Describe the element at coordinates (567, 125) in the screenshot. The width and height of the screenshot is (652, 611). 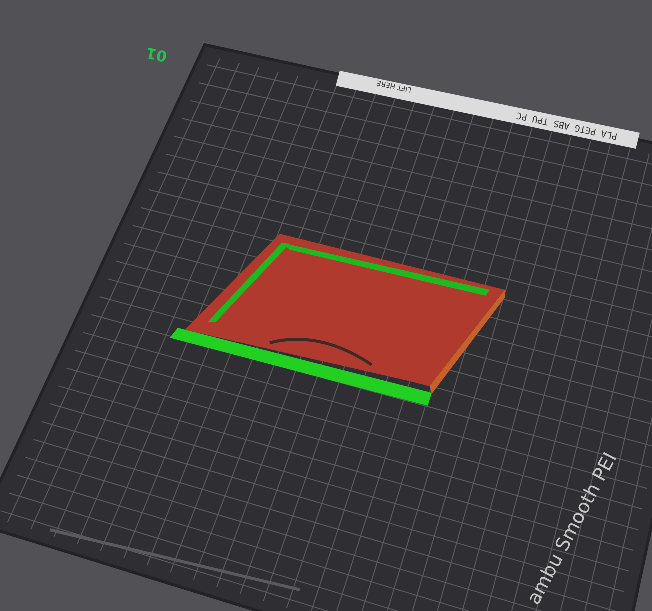
I see `filament-list: PLA PETG ABS TPU PC` at that location.